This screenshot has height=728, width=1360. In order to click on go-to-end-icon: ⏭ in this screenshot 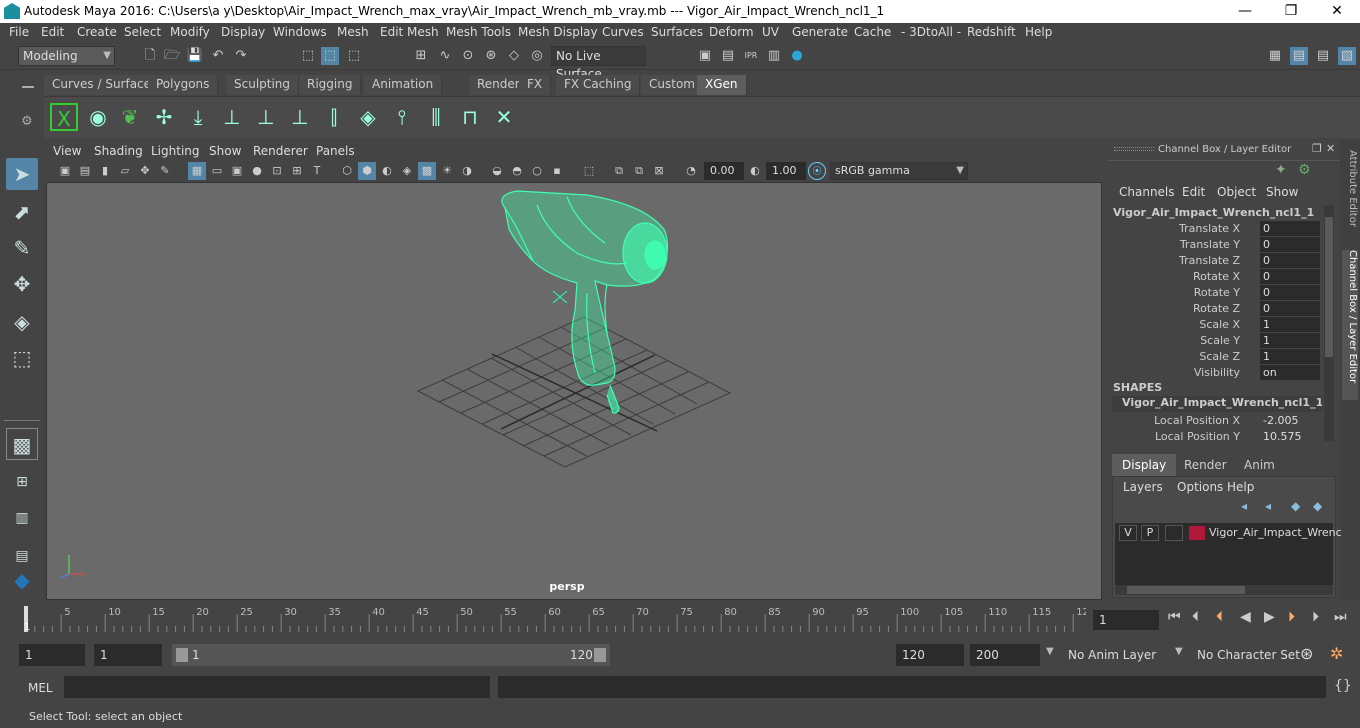, I will do `click(1340, 617)`.